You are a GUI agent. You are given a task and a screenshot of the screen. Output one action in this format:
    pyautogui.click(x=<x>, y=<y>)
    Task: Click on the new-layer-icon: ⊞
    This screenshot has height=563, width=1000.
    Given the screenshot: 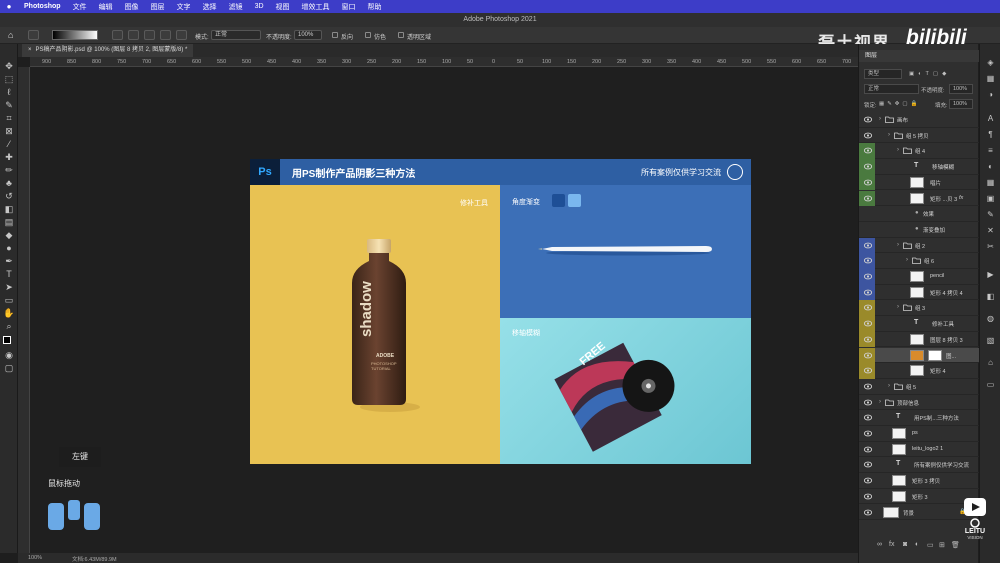 What is the action you would take?
    pyautogui.click(x=942, y=545)
    